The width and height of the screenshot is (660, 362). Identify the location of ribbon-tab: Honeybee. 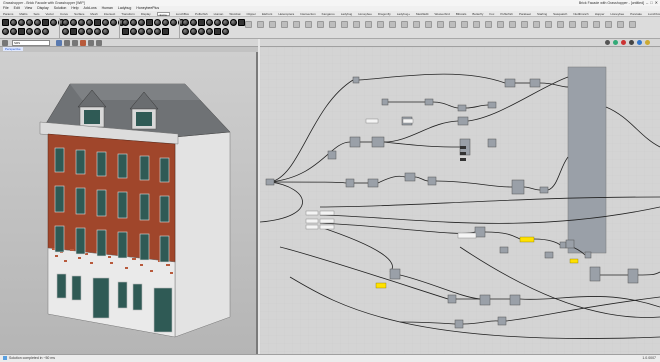
(618, 13).